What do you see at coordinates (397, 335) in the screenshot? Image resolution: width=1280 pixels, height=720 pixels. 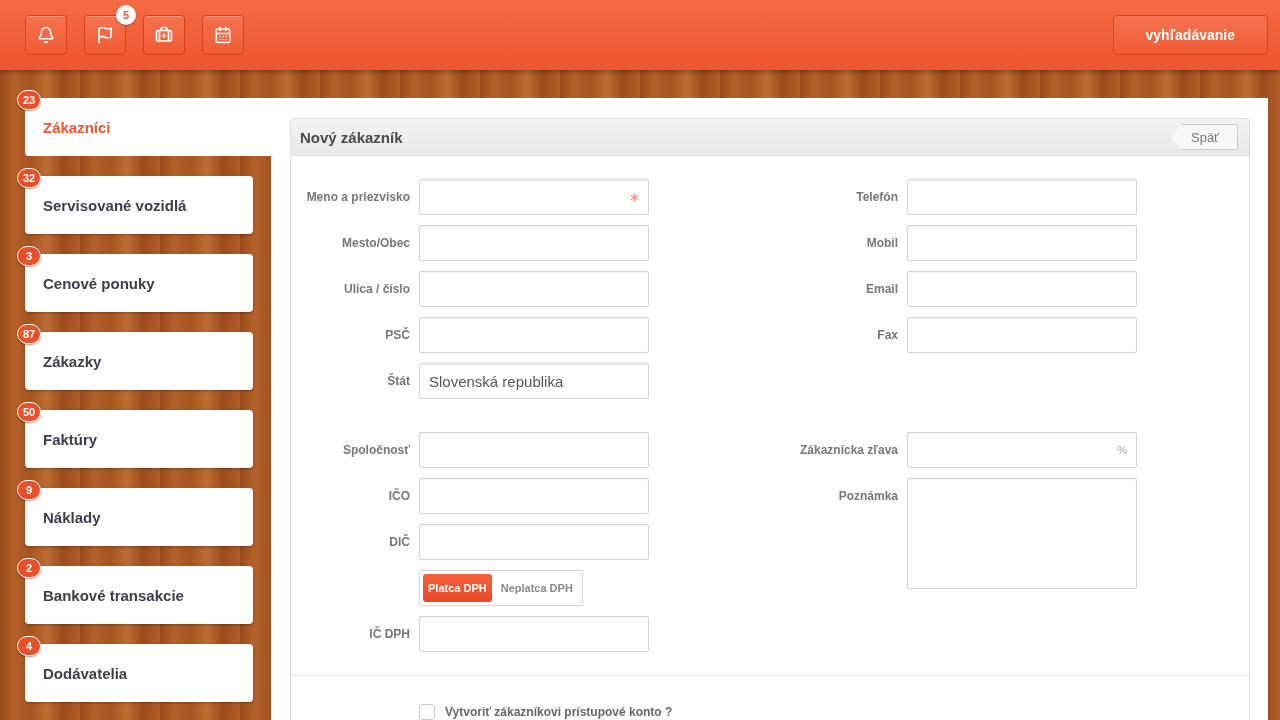 I see `field-label: PSČ` at bounding box center [397, 335].